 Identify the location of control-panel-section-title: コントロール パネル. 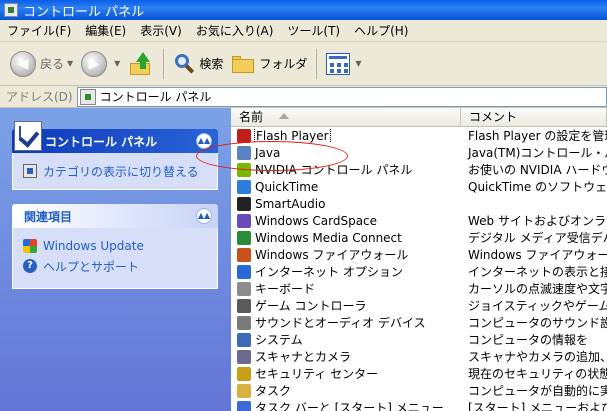
(101, 141).